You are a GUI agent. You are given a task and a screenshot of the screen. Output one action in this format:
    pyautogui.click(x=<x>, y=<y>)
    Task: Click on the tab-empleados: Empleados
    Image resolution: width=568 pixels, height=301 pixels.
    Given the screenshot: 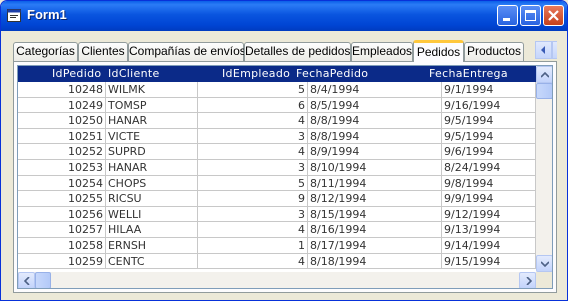 What is the action you would take?
    pyautogui.click(x=382, y=51)
    